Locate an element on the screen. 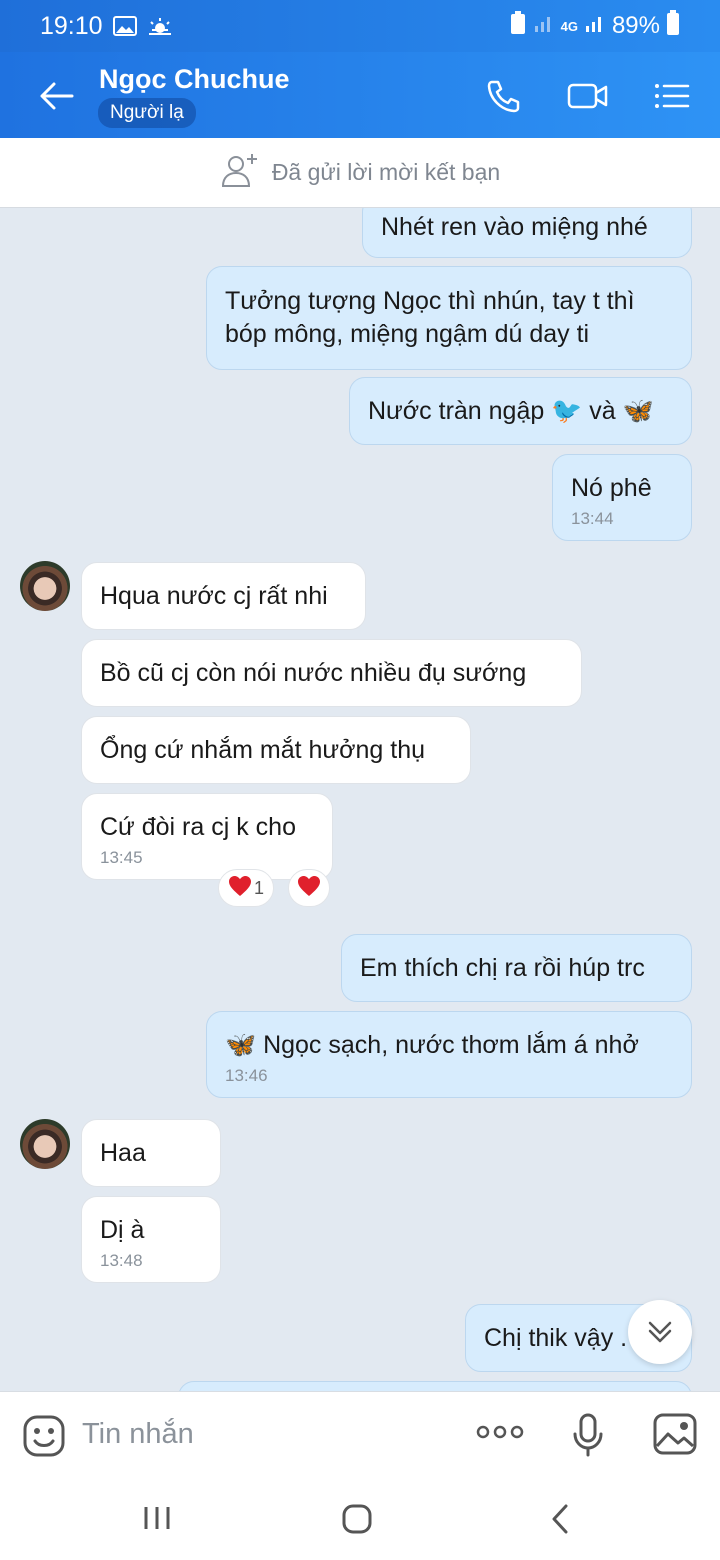 The image size is (720, 1560). react-button is located at coordinates (309, 888).